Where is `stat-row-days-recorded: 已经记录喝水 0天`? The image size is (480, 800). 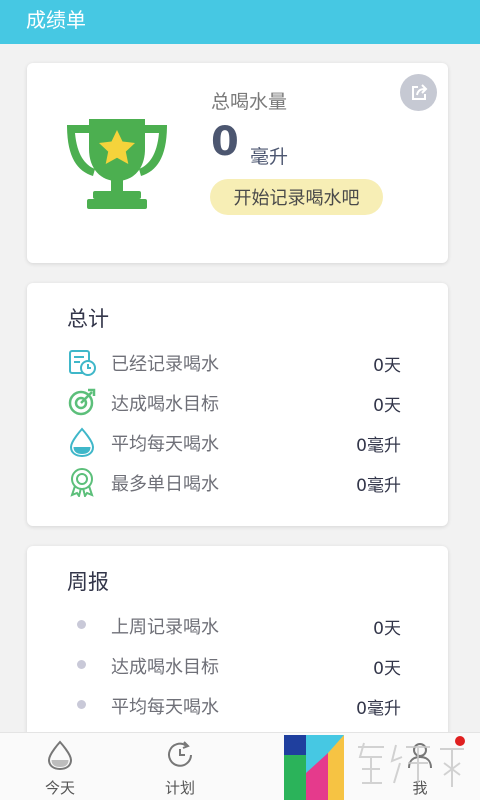
stat-row-days-recorded: 已经记录喝水 0天 is located at coordinates (234, 362).